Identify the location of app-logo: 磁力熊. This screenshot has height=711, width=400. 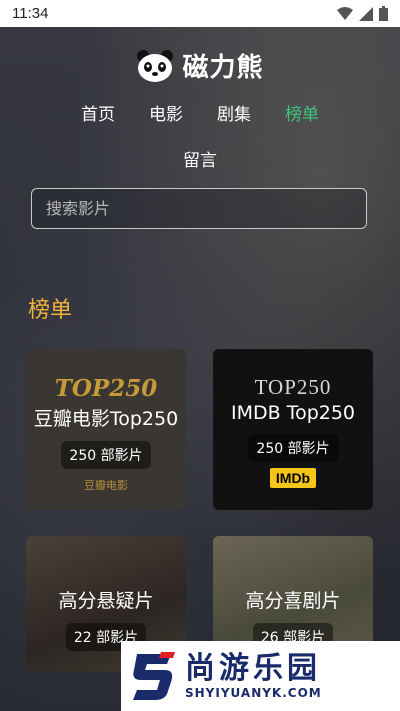
(200, 65).